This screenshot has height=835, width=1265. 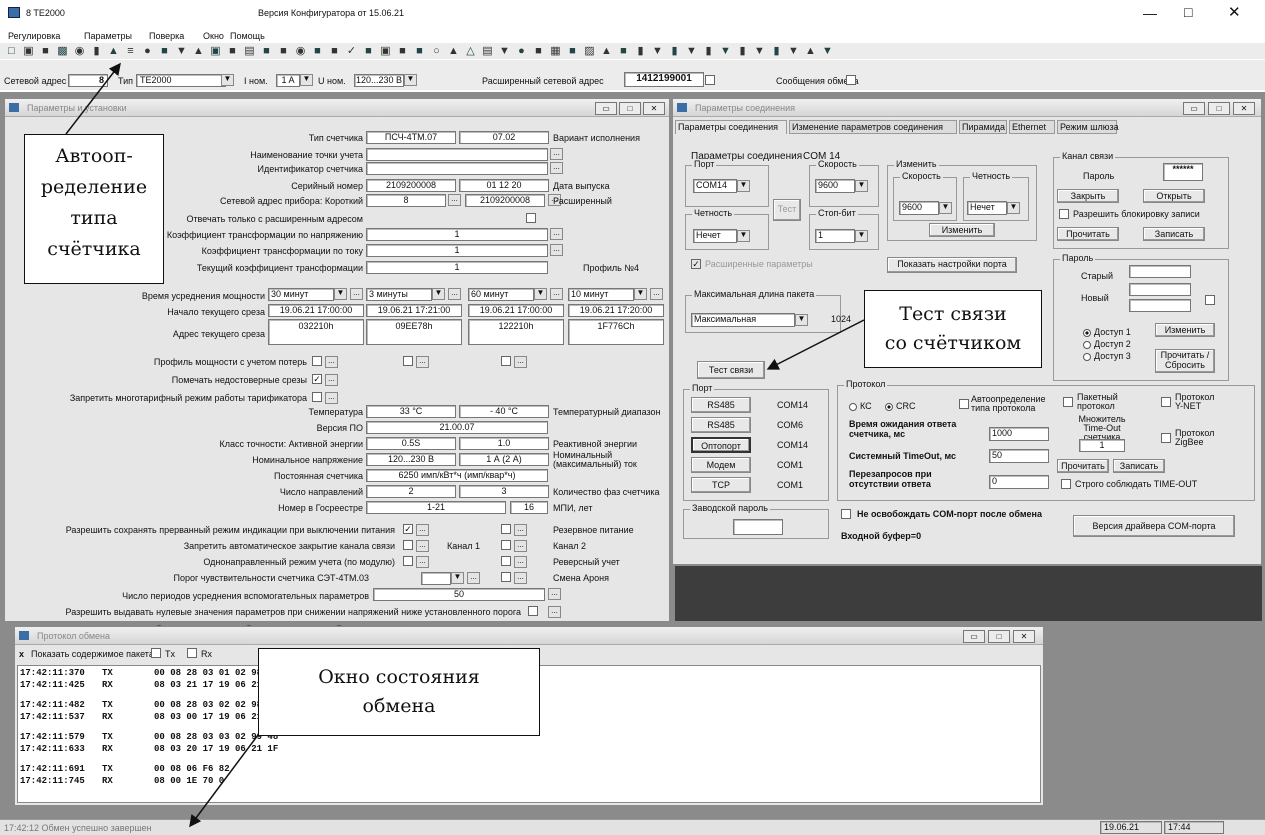 I want to click on callout-line: Окно состояния, so click(x=399, y=677).